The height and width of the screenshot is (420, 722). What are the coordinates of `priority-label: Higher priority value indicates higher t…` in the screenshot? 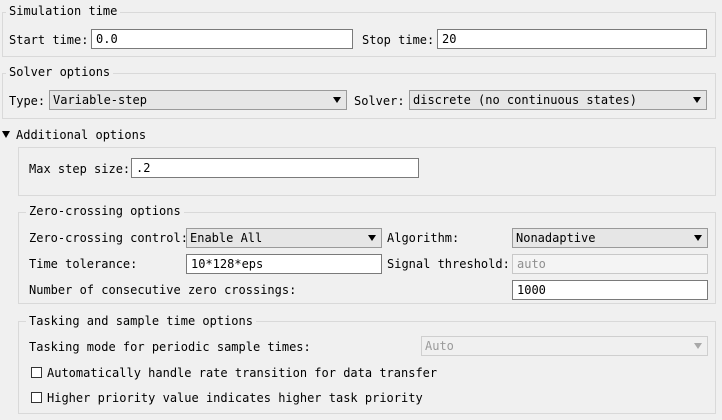 It's located at (235, 398).